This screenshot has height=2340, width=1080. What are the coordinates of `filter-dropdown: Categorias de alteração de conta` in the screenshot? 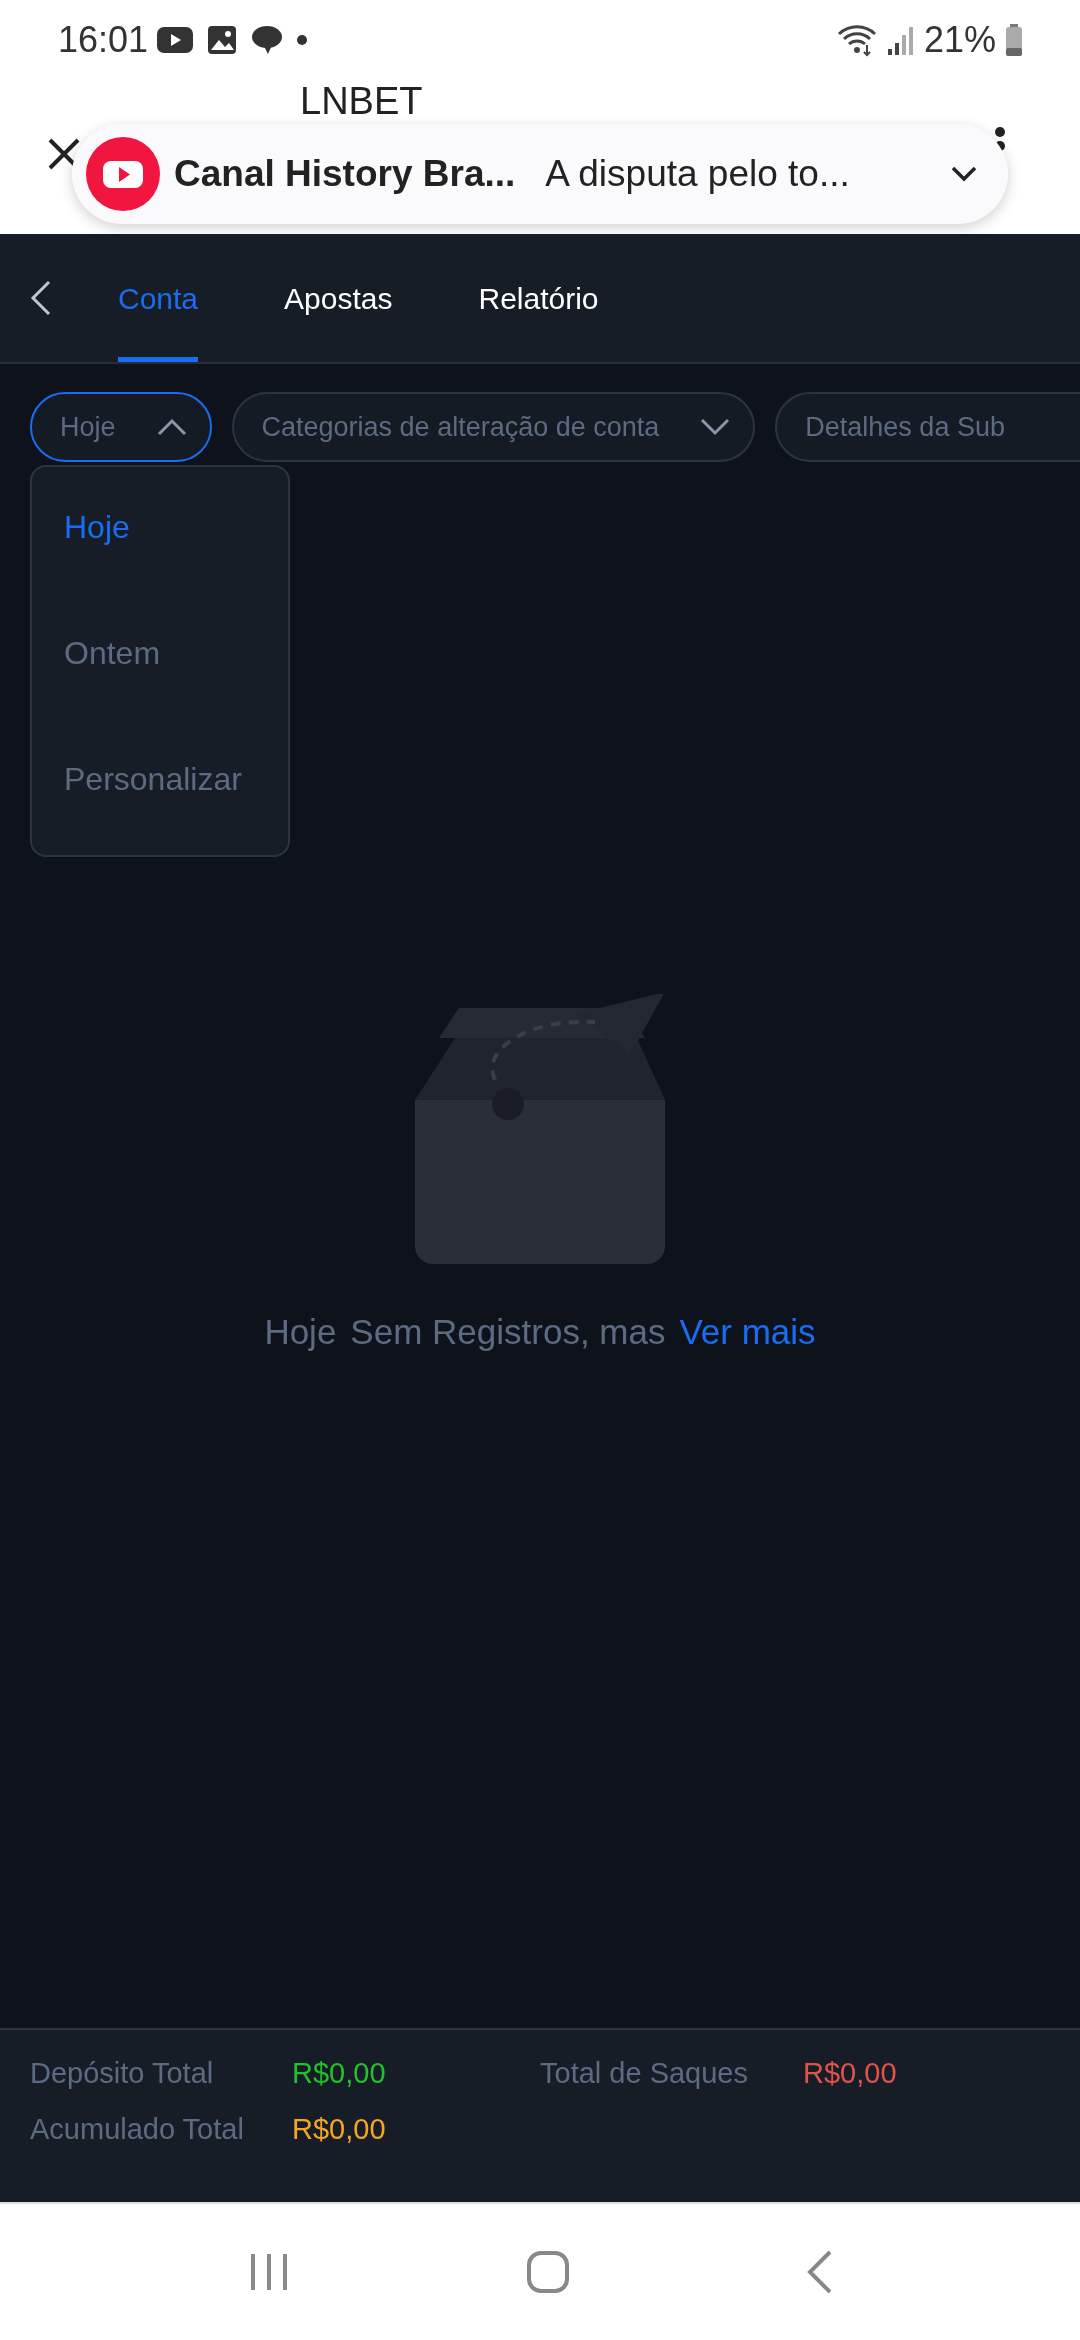 It's located at (493, 427).